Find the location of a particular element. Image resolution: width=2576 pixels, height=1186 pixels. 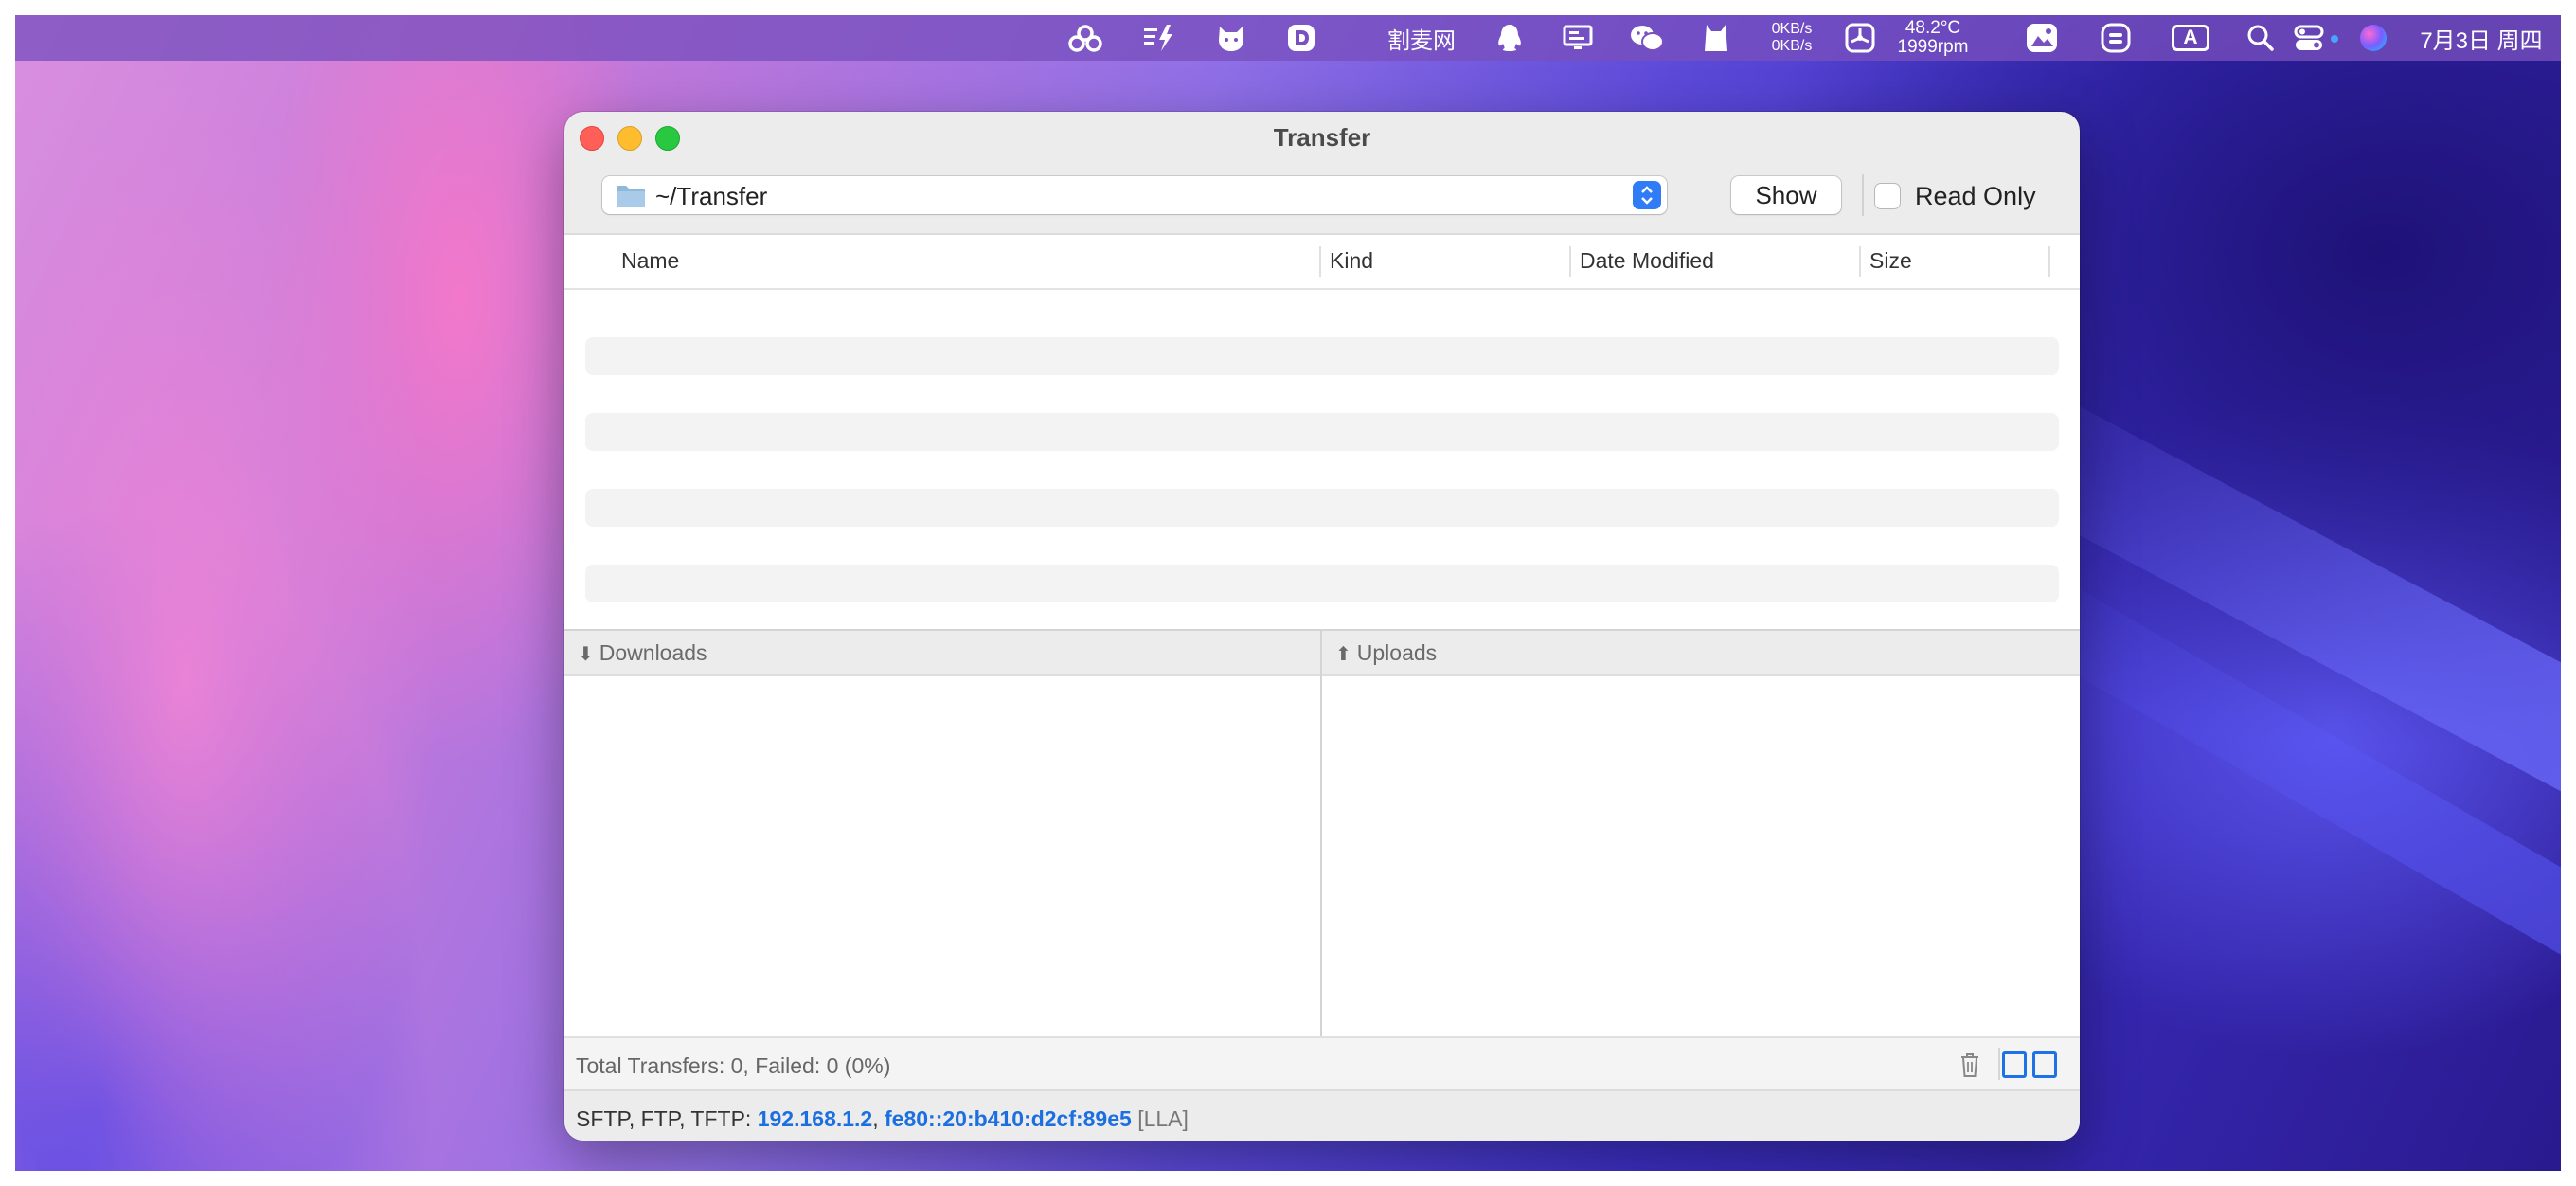

path-label: ~/Transfer is located at coordinates (711, 196).